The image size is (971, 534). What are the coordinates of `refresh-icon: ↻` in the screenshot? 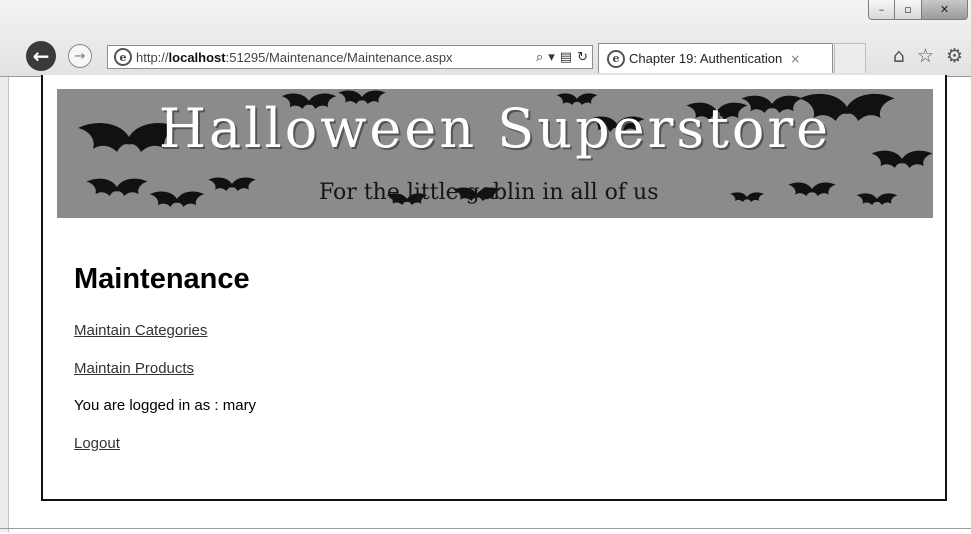 It's located at (582, 57).